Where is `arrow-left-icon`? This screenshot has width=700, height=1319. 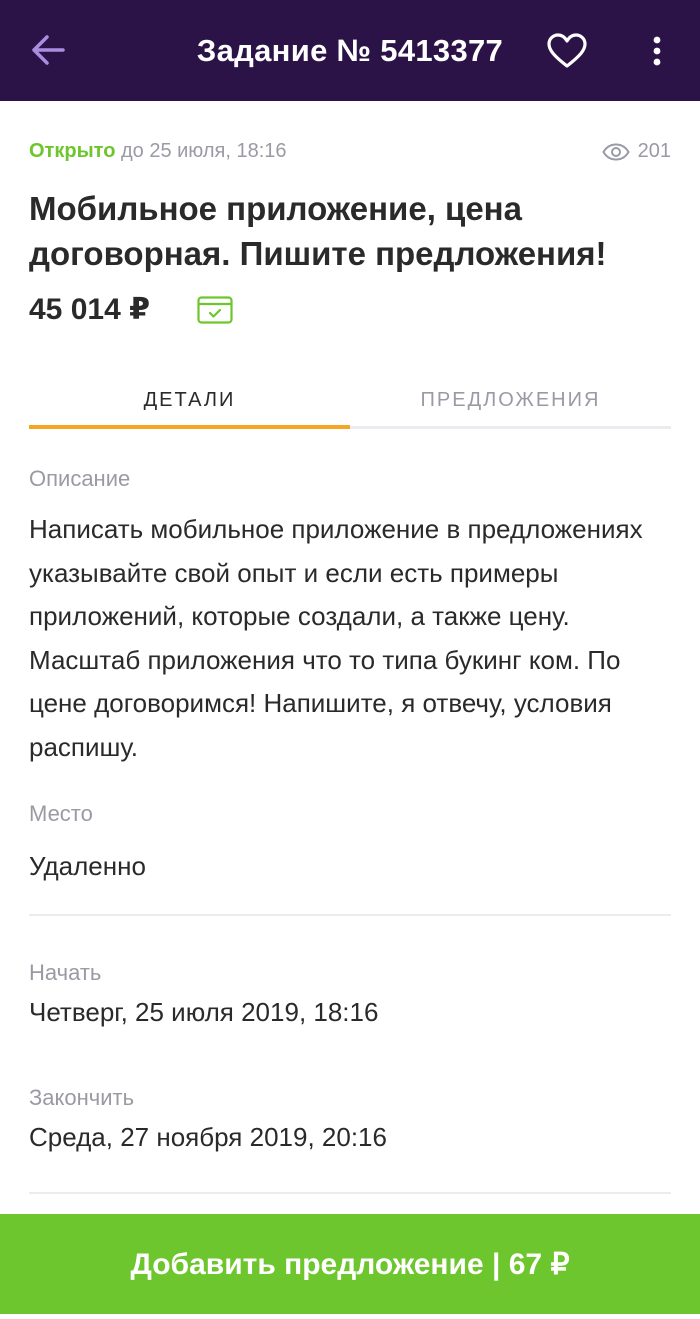 arrow-left-icon is located at coordinates (48, 50).